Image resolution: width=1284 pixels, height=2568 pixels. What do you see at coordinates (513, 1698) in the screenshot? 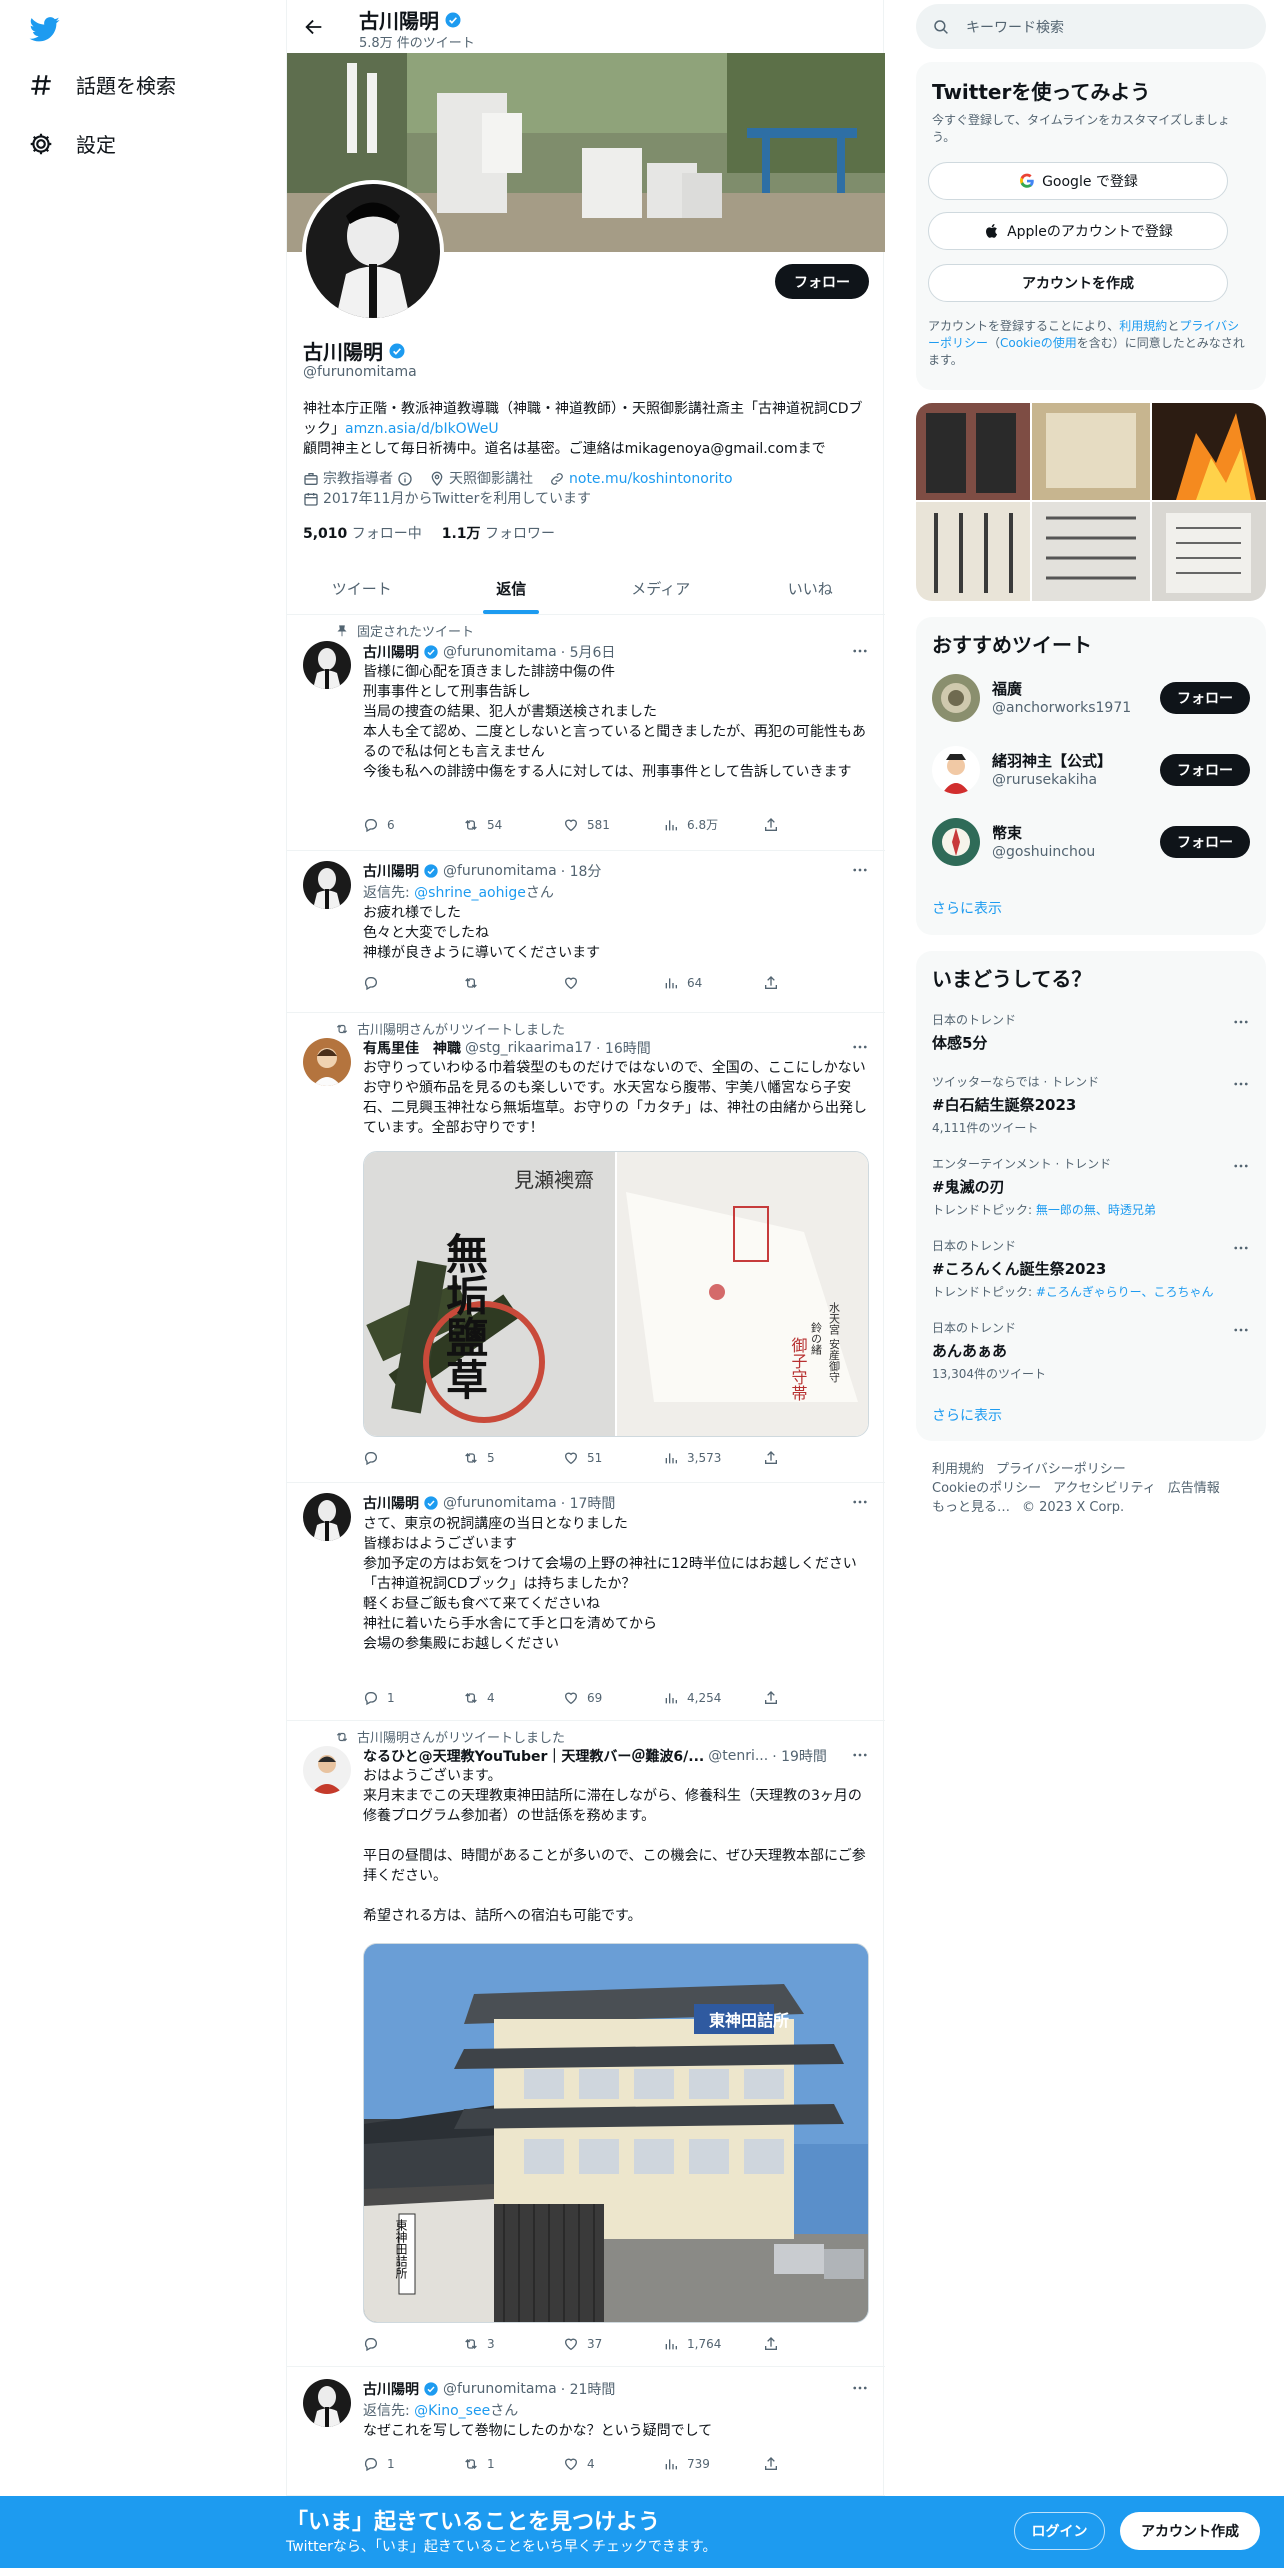
I see `retweet-button: 4` at bounding box center [513, 1698].